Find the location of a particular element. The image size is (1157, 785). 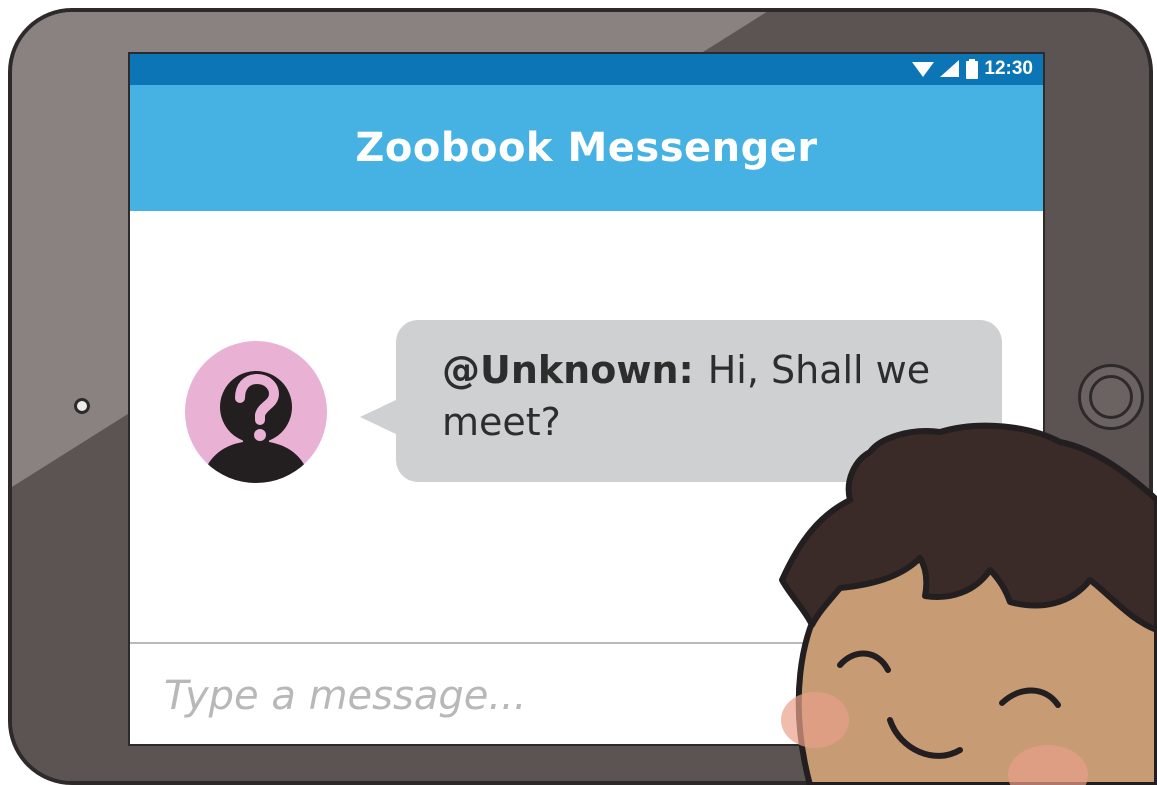

status-bar: 12:30 is located at coordinates (586, 69).